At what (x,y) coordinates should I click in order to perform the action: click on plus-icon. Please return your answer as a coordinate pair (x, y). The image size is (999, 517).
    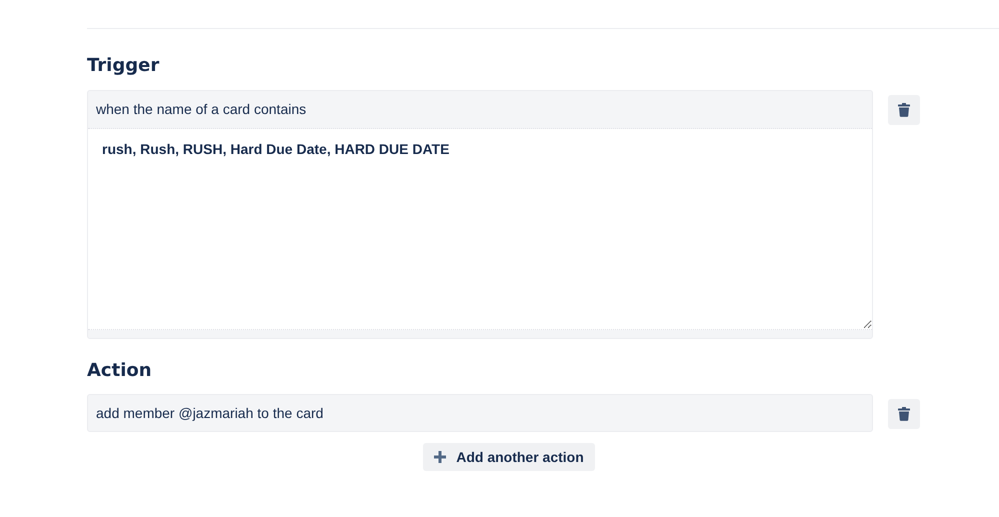
    Looking at the image, I should click on (440, 457).